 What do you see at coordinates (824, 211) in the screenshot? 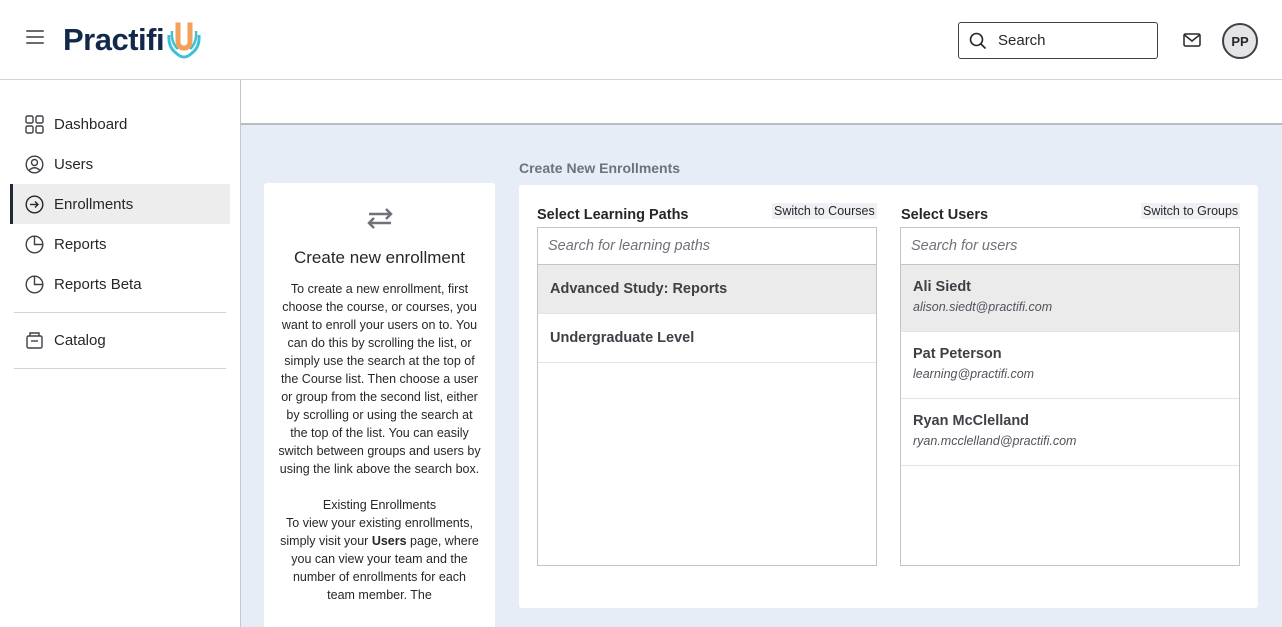
I see `switch-to-courses-link: Switch to Courses` at bounding box center [824, 211].